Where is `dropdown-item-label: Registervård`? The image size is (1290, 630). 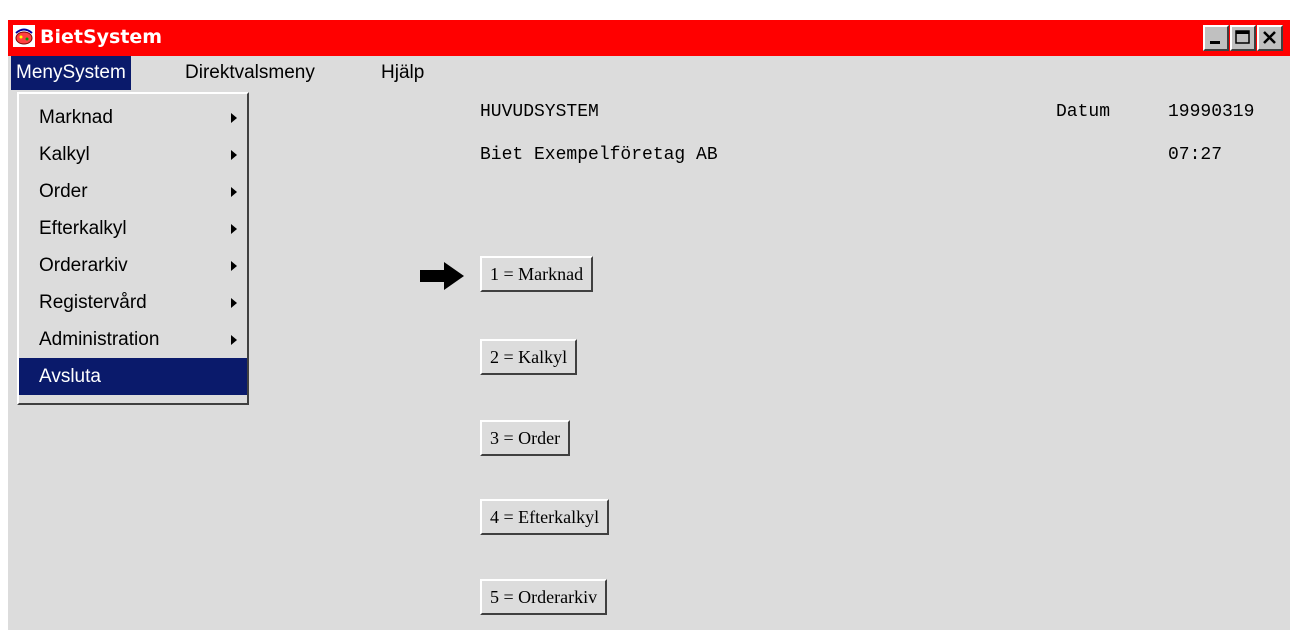
dropdown-item-label: Registervård is located at coordinates (93, 302).